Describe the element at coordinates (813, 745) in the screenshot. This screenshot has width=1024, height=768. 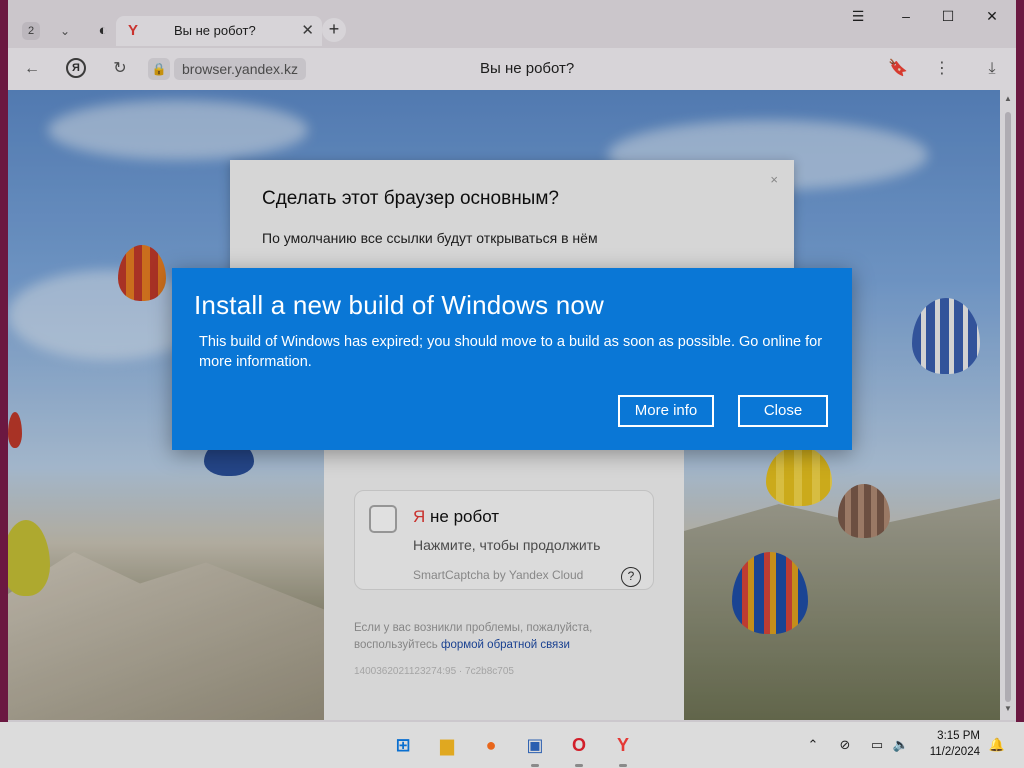
I see `chevron-up-icon: ⌃` at that location.